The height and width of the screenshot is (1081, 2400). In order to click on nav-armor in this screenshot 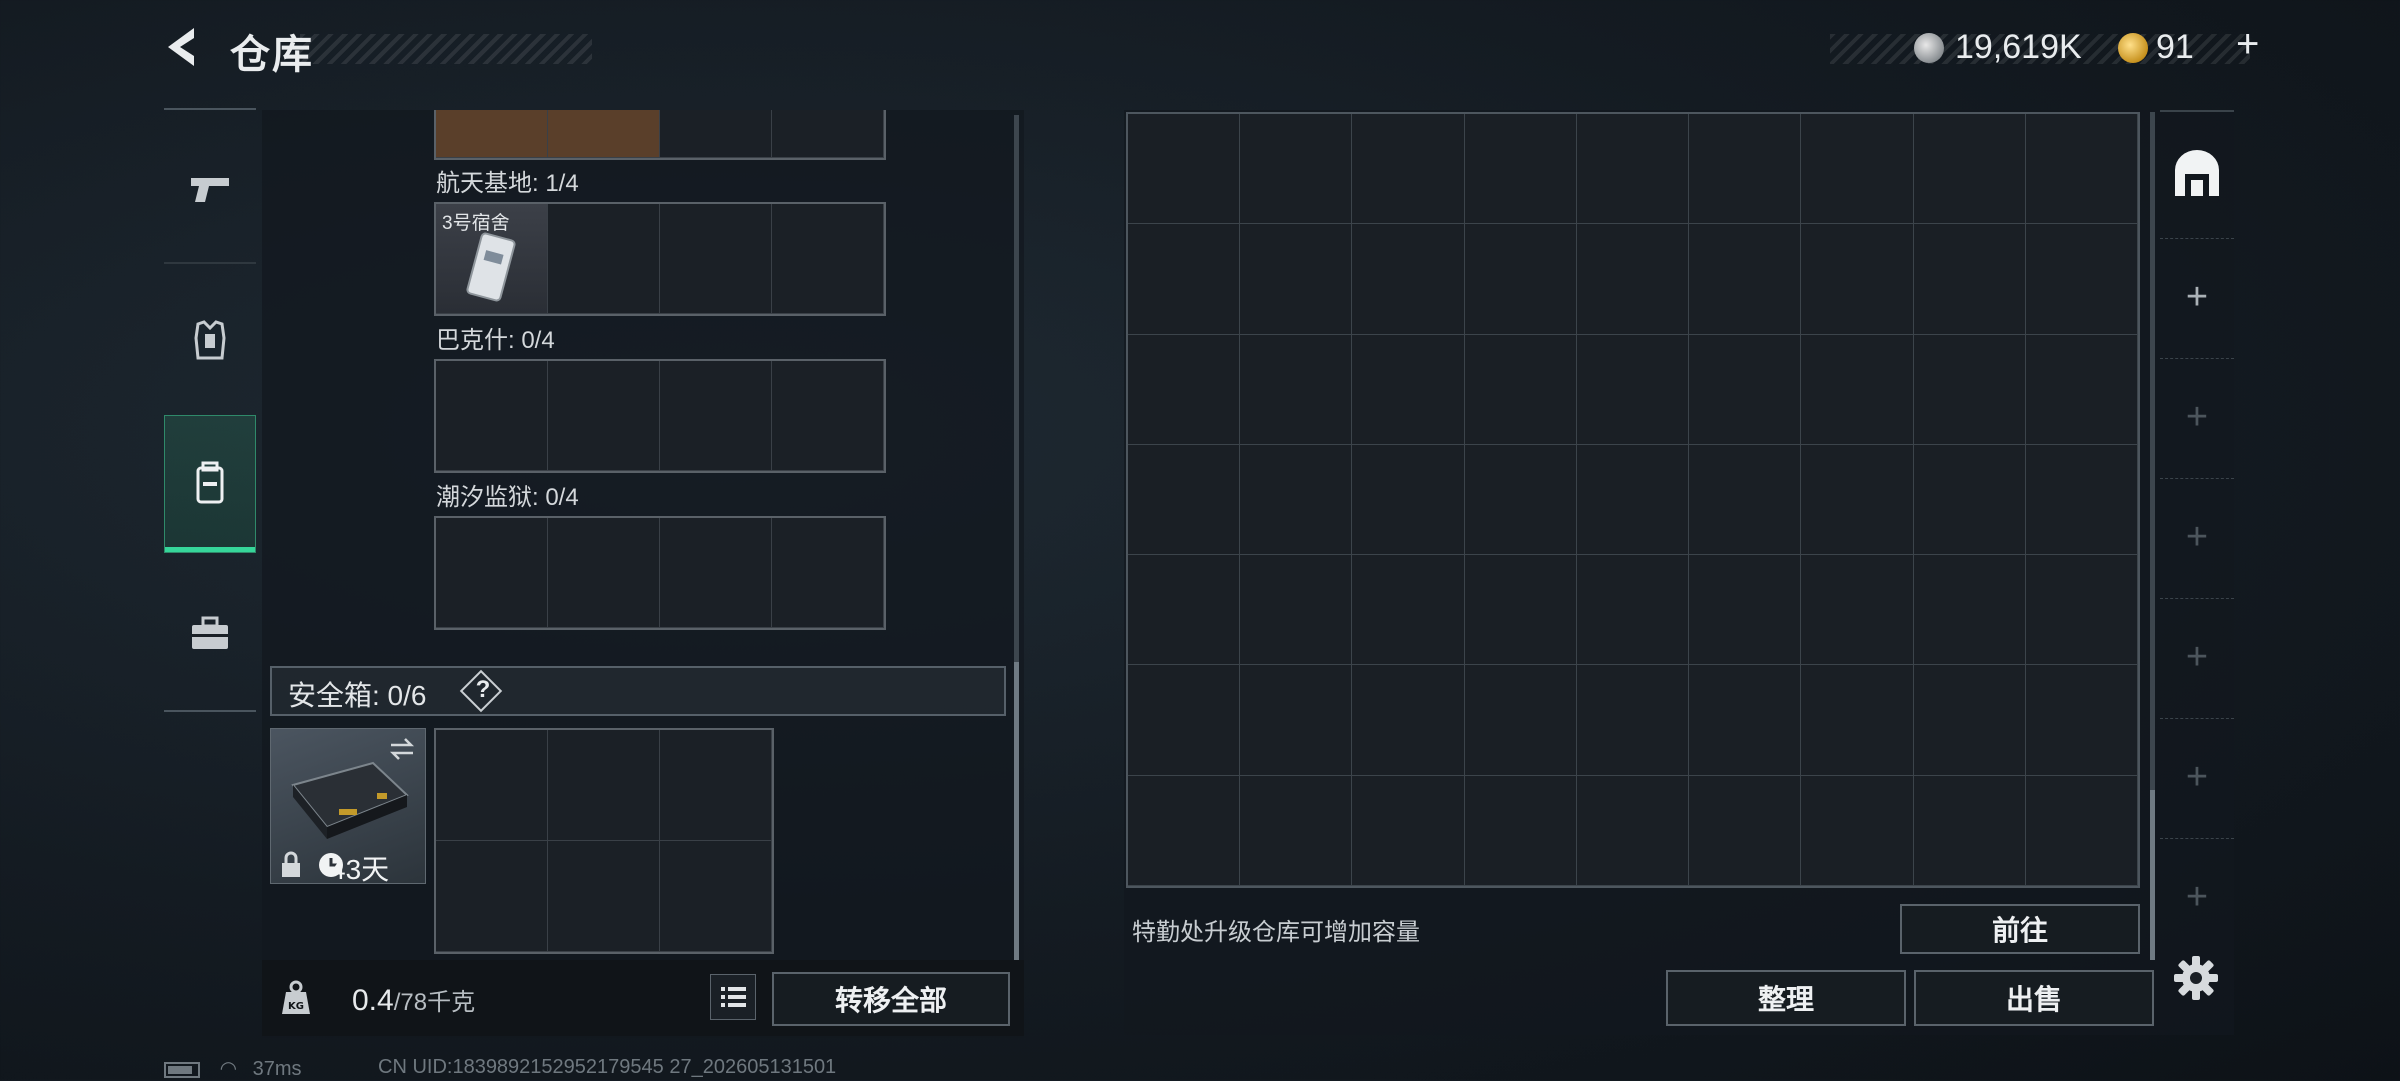, I will do `click(210, 340)`.